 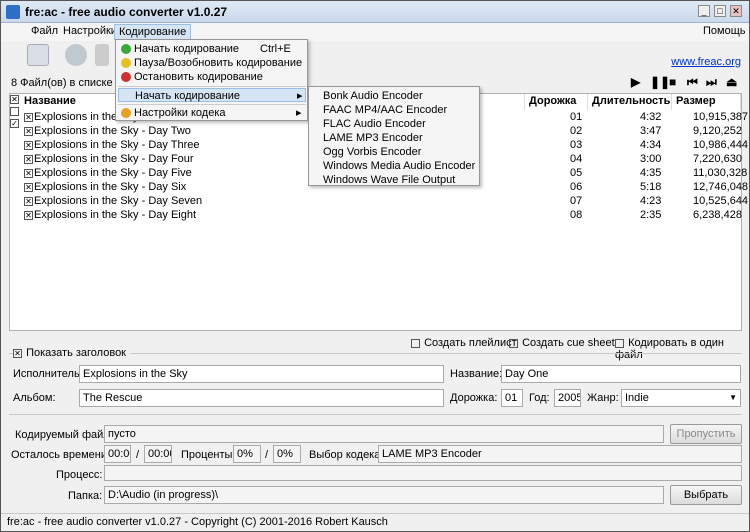 I want to click on show-tags-checkbox: ✕, so click(x=17, y=353).